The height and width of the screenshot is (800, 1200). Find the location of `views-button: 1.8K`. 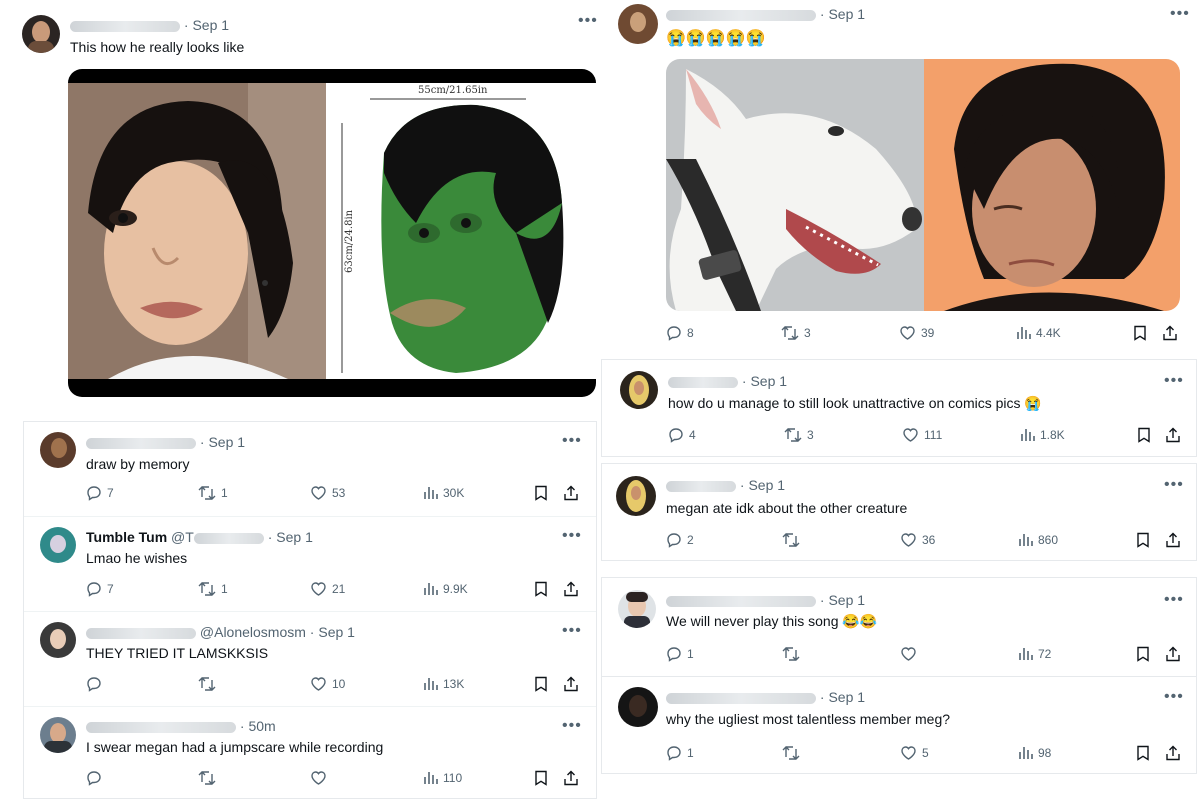

views-button: 1.8K is located at coordinates (1042, 435).